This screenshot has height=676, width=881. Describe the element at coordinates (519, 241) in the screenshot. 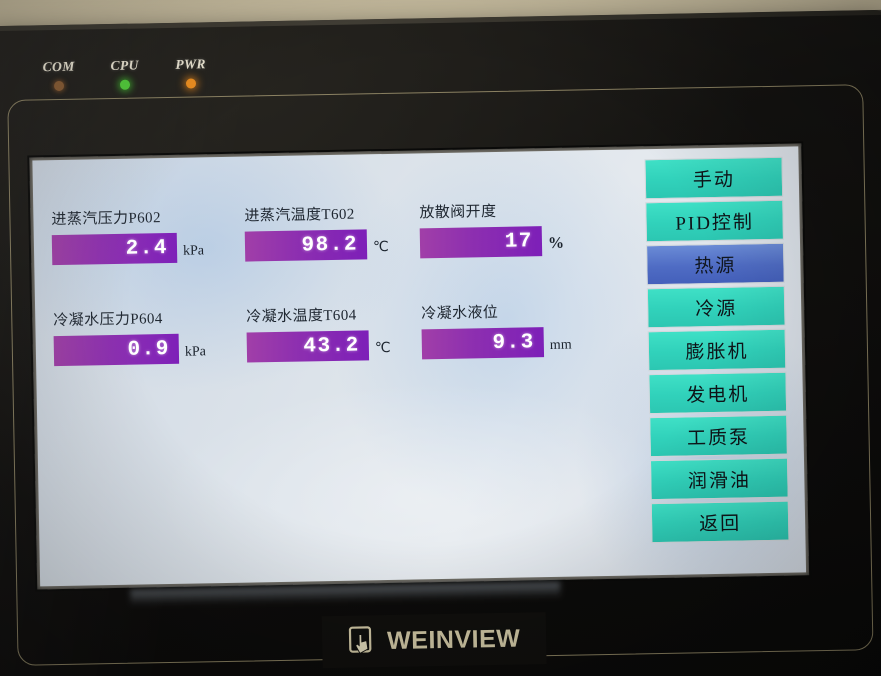

I see `gauge-value: 17` at that location.